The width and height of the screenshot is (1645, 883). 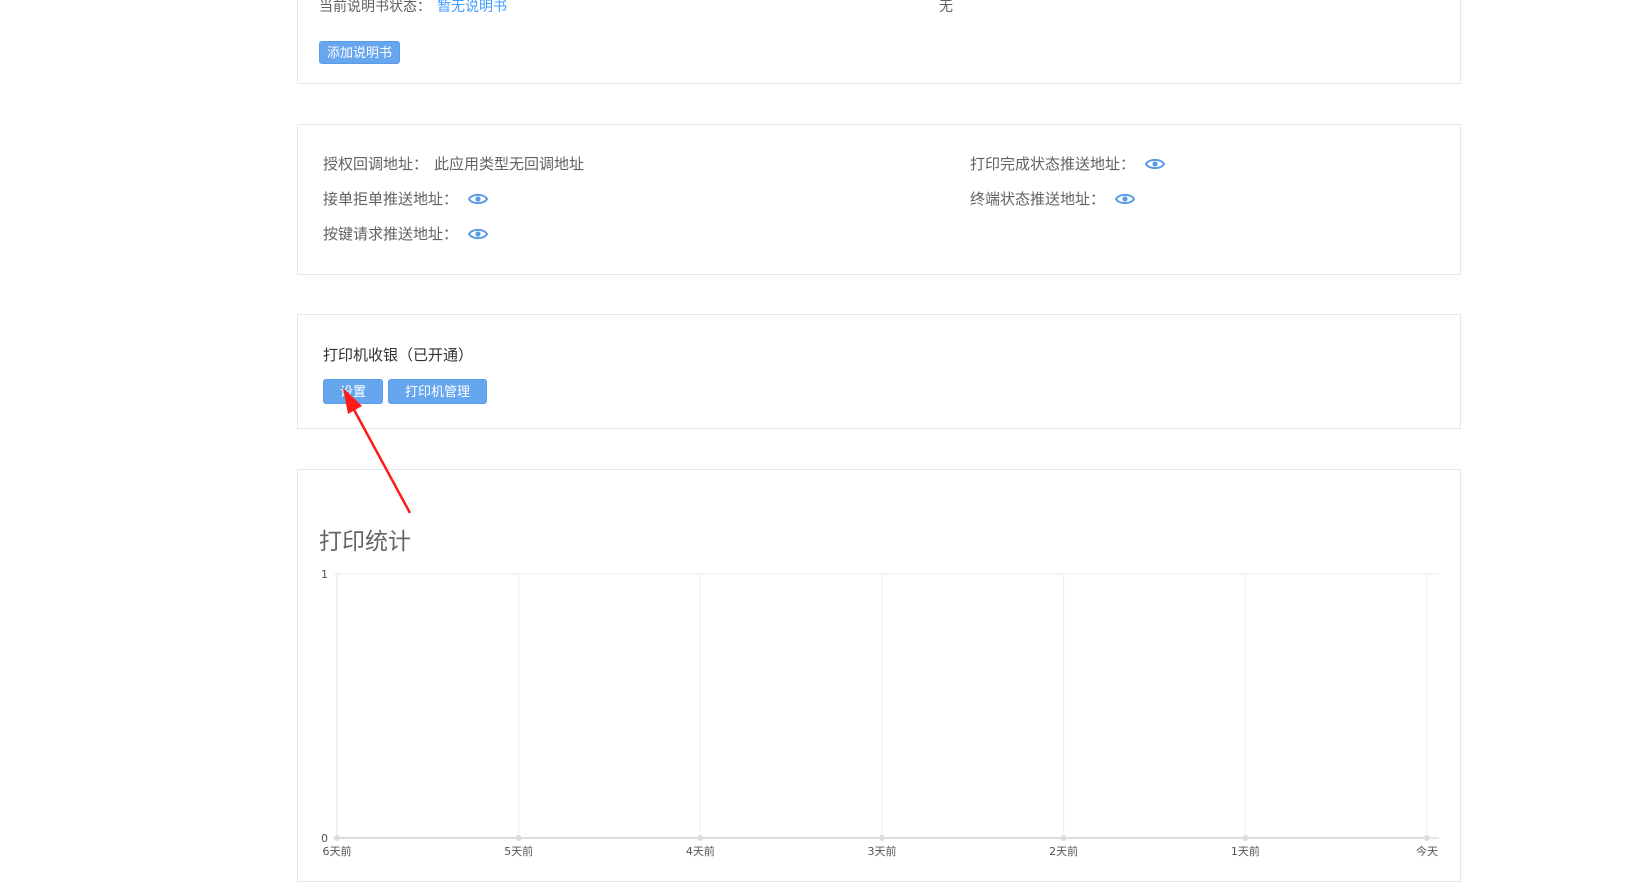 I want to click on x-tick-label: 4天前, so click(x=700, y=851).